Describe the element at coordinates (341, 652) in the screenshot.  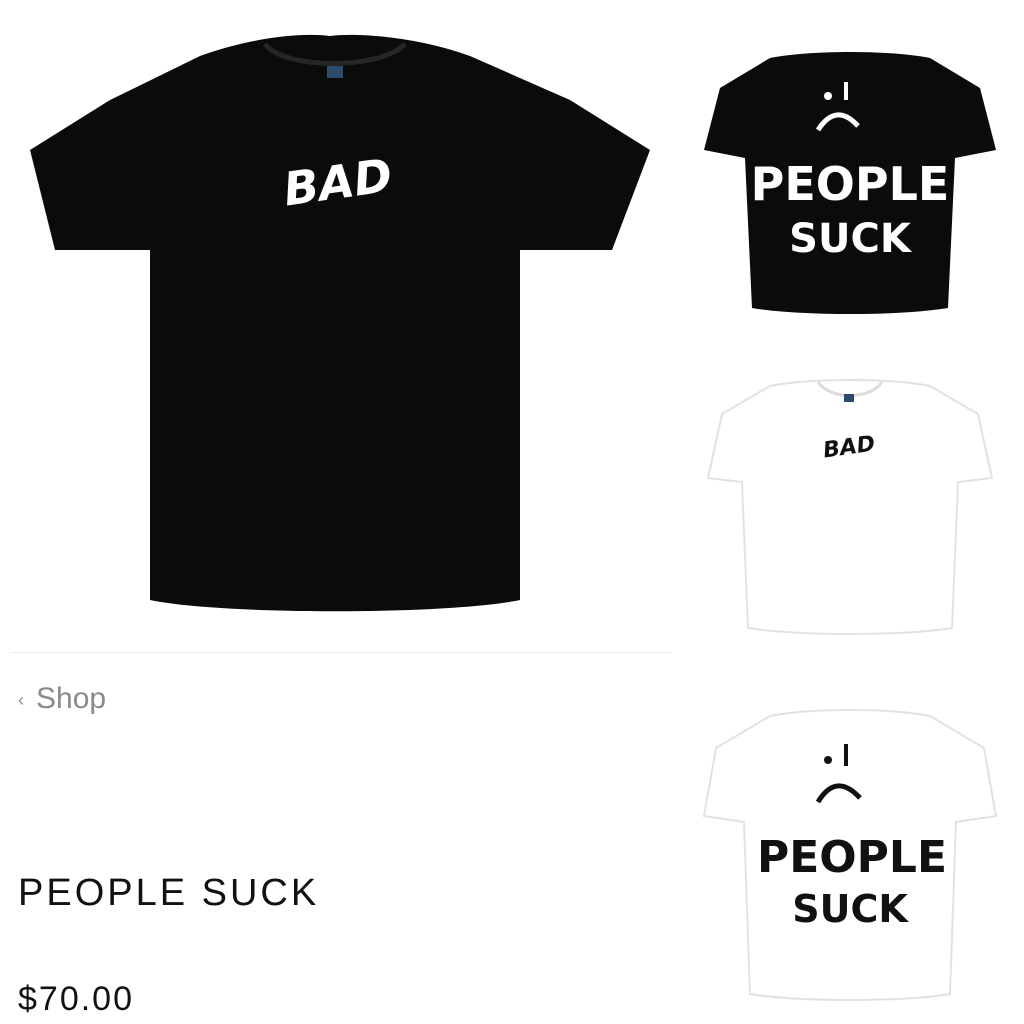
I see `section-divider` at that location.